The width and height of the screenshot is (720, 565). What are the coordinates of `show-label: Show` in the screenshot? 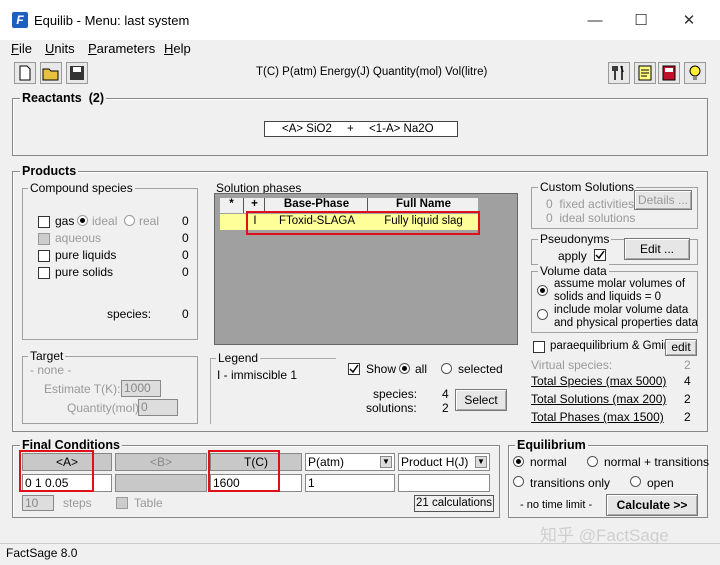 It's located at (381, 369).